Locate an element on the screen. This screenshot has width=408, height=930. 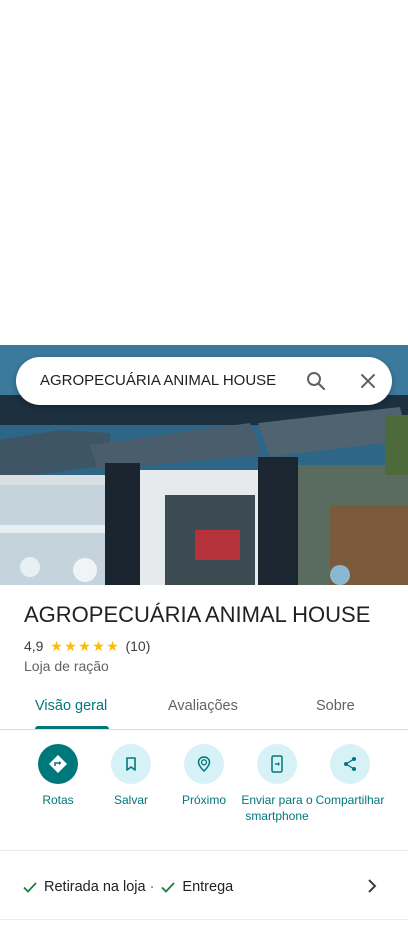
service-pickup: Retirada na loja is located at coordinates (95, 887).